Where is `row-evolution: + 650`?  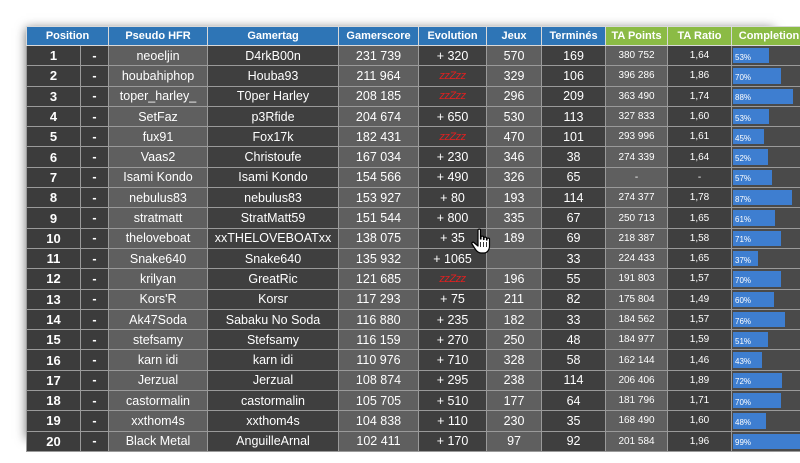
row-evolution: + 650 is located at coordinates (453, 116).